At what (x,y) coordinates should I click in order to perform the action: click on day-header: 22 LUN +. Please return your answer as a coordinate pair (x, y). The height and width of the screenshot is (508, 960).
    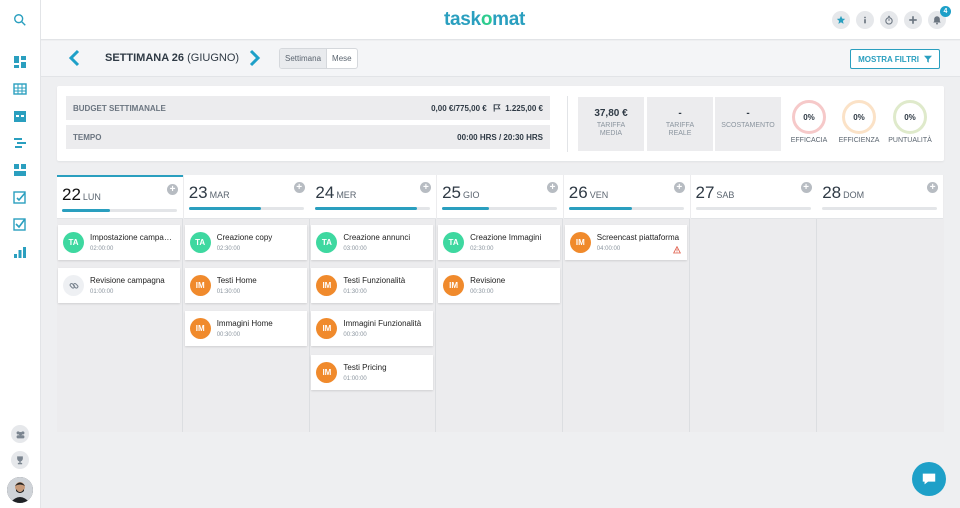
    Looking at the image, I should click on (120, 197).